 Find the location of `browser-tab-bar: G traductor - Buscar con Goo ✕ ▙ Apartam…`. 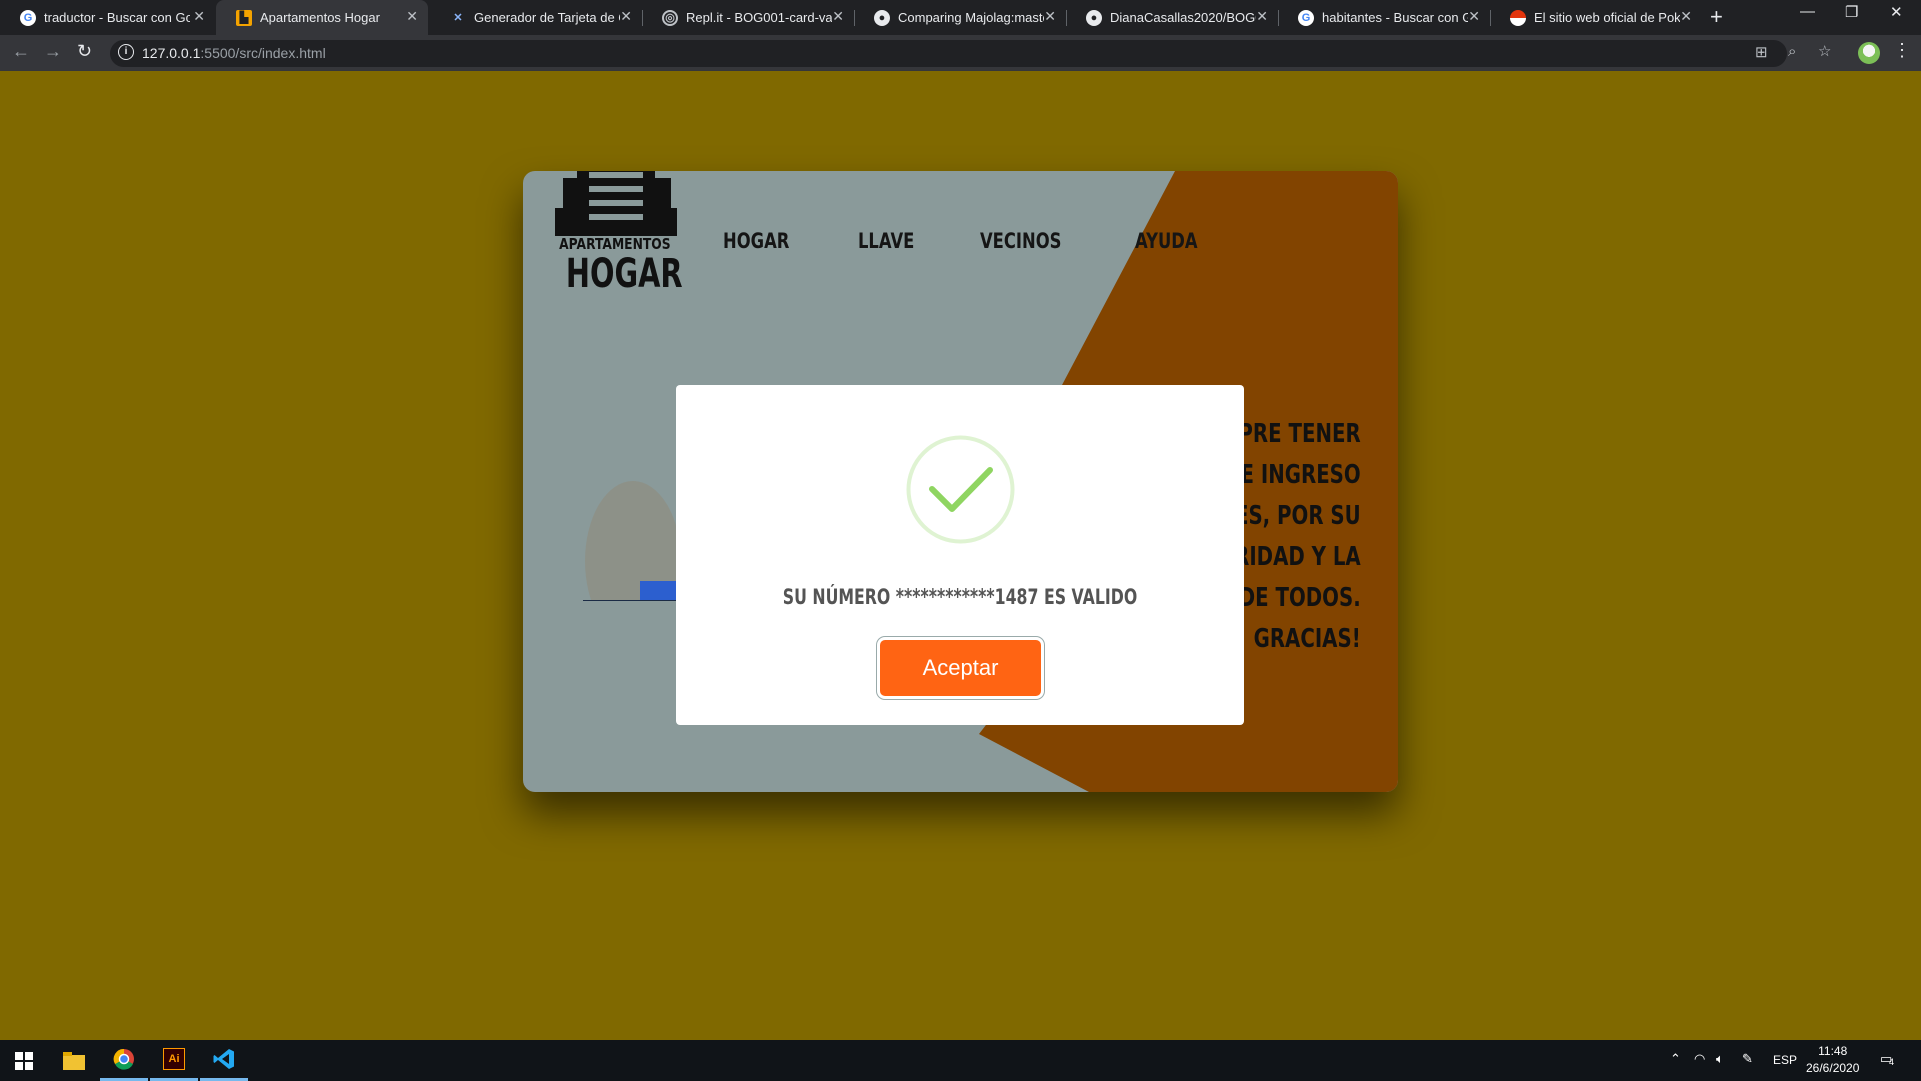

browser-tab-bar: G traductor - Buscar con Goo ✕ ▙ Apartam… is located at coordinates (960, 17).